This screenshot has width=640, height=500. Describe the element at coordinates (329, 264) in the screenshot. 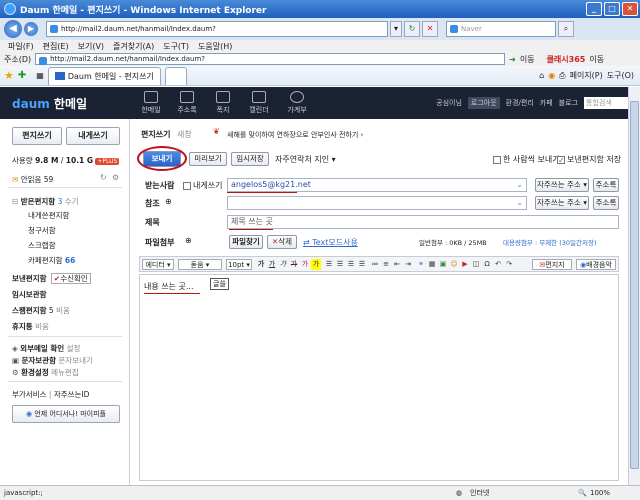

I see `align-left-icon: ☰` at that location.